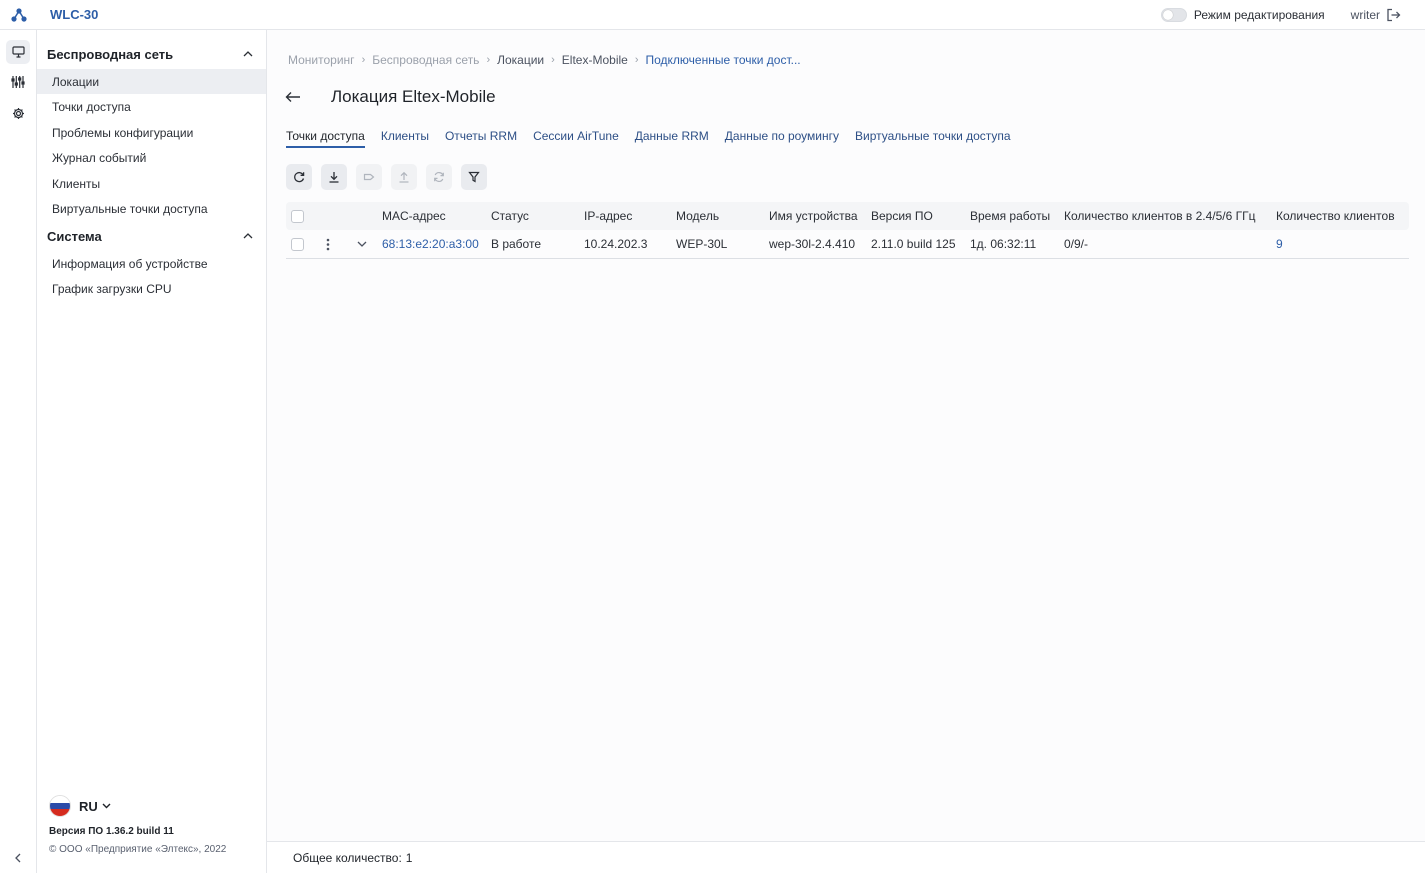 The height and width of the screenshot is (873, 1425). What do you see at coordinates (413, 96) in the screenshot?
I see `page-title: Локация Eltex-Mobile` at bounding box center [413, 96].